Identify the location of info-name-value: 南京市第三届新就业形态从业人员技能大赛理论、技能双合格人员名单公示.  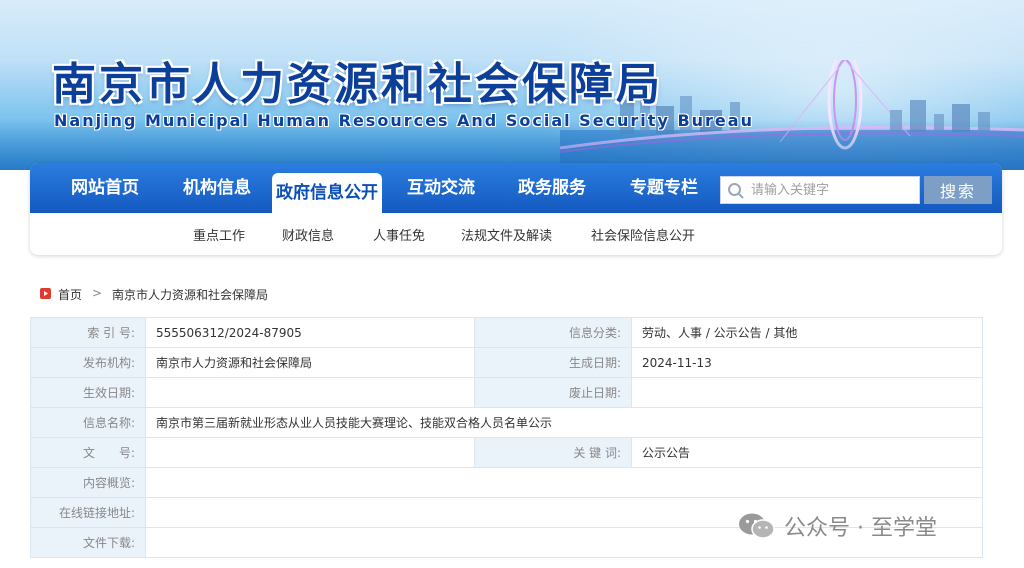
(564, 422).